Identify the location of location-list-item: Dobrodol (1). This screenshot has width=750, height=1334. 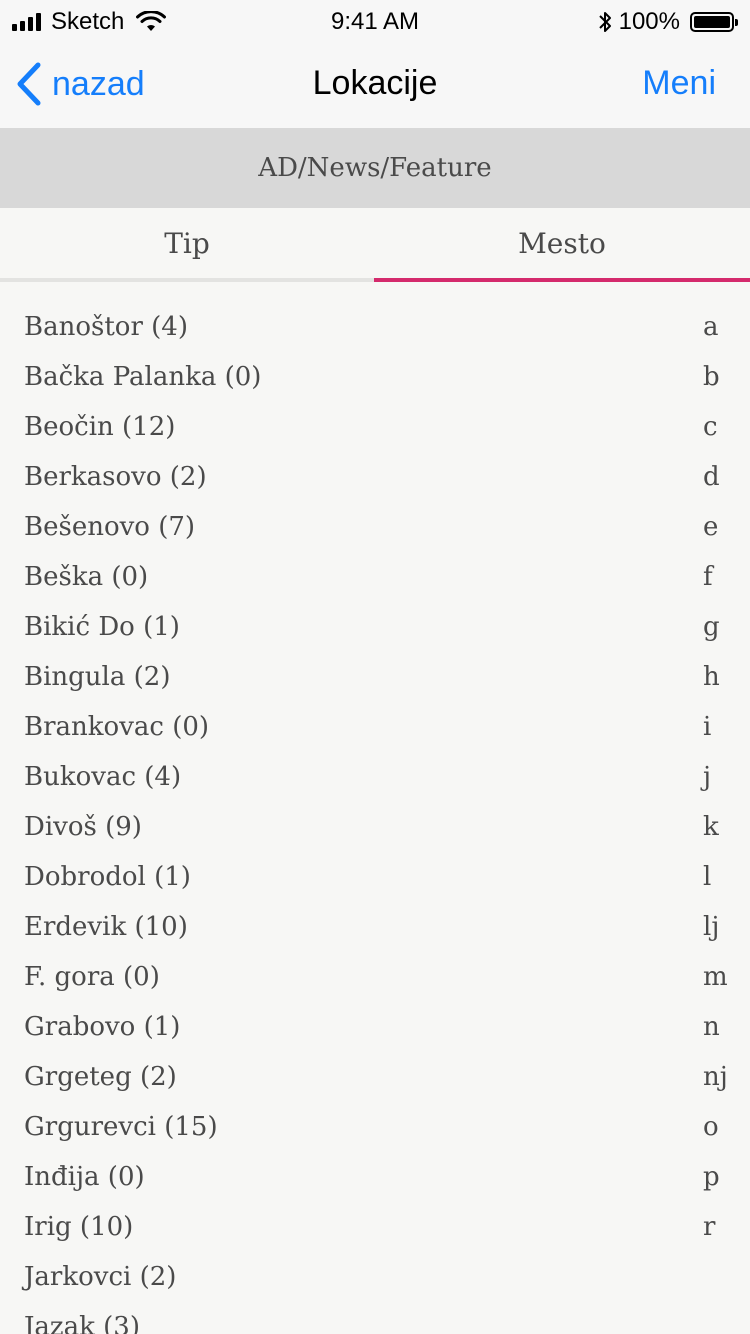
(107, 877).